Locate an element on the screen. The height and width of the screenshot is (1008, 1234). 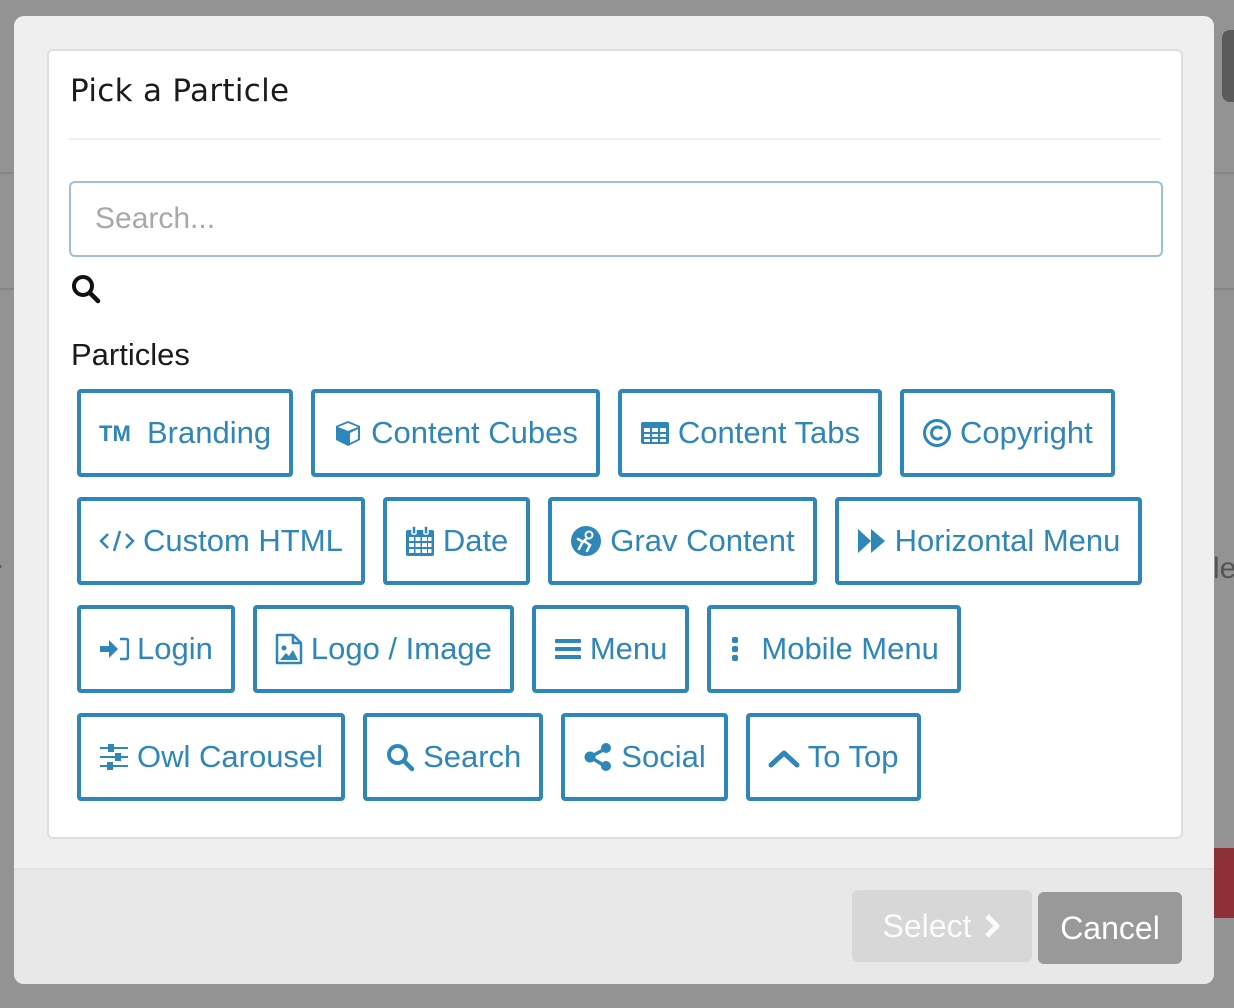
modal-title: Pick a Particle is located at coordinates (180, 91).